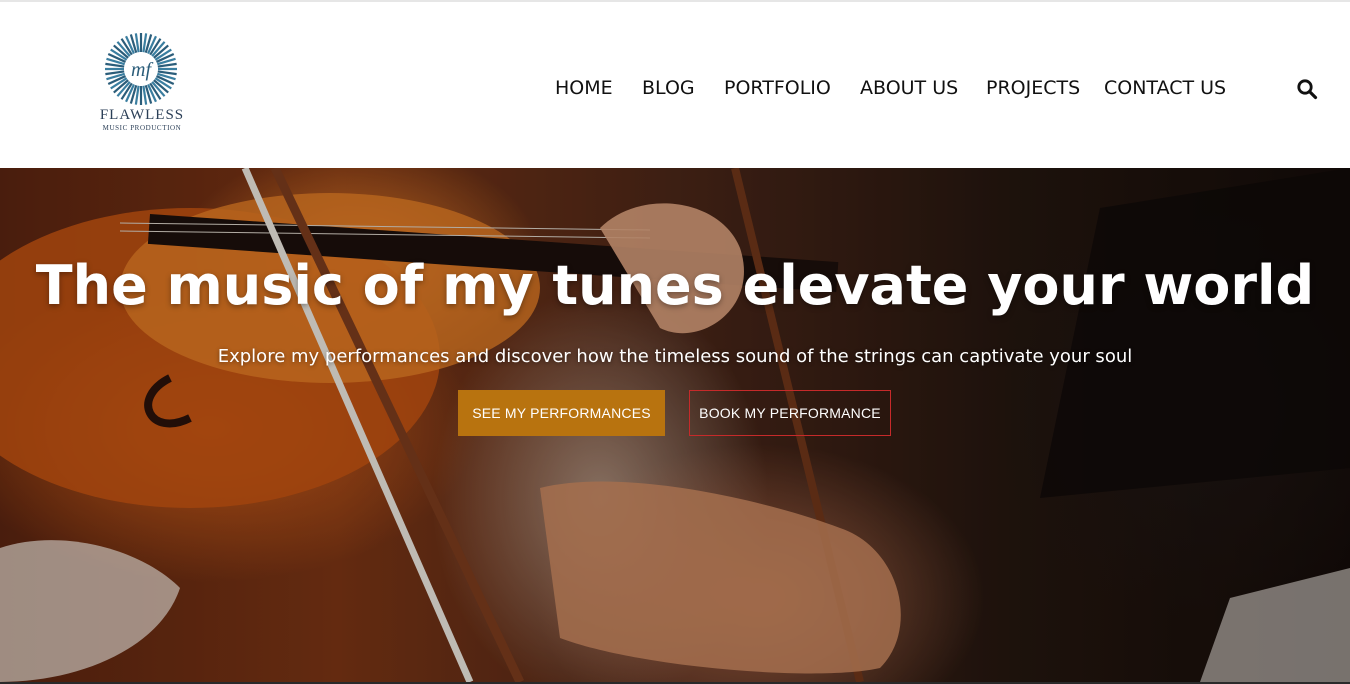 The height and width of the screenshot is (684, 1350). I want to click on brand-name: FLAWLESS, so click(142, 115).